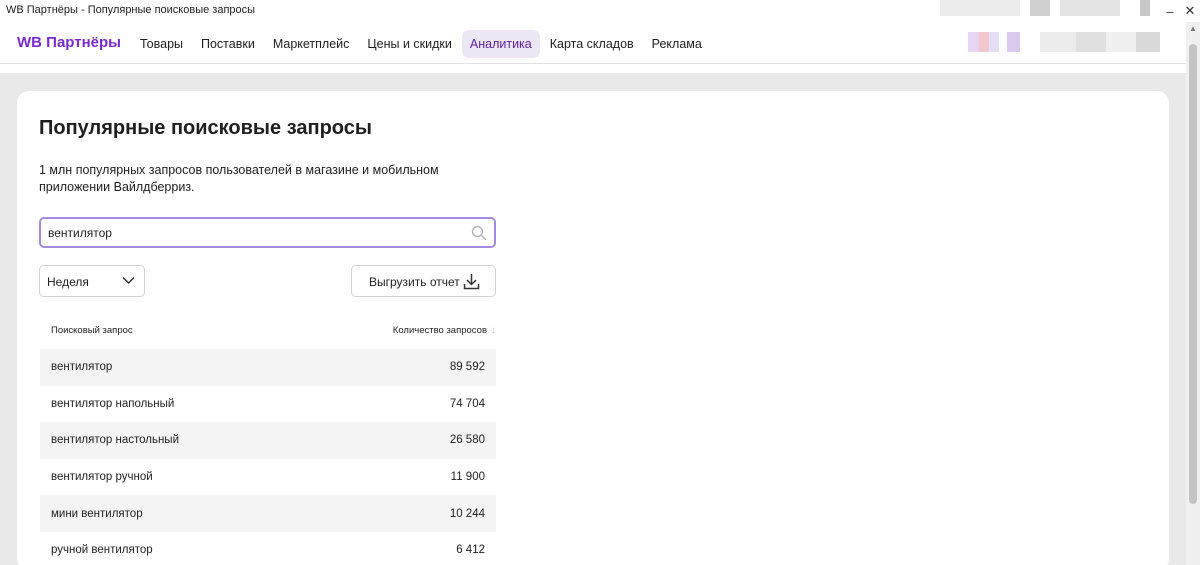 This screenshot has height=565, width=1200. I want to click on row-count: 74 704, so click(467, 403).